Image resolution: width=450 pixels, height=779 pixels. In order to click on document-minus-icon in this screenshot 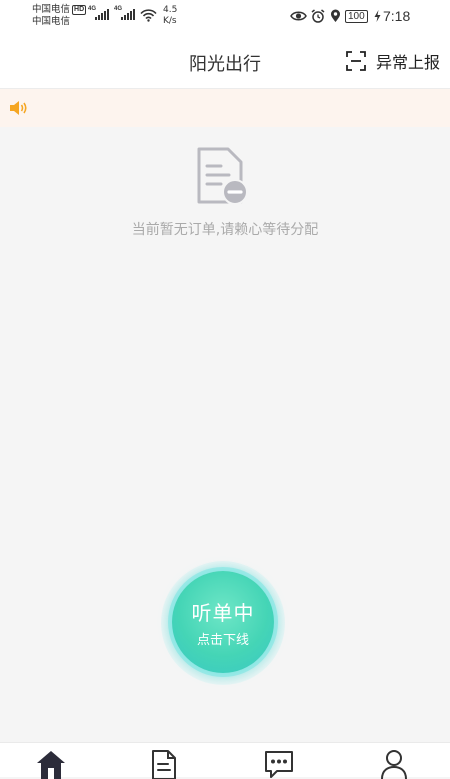, I will do `click(222, 176)`.